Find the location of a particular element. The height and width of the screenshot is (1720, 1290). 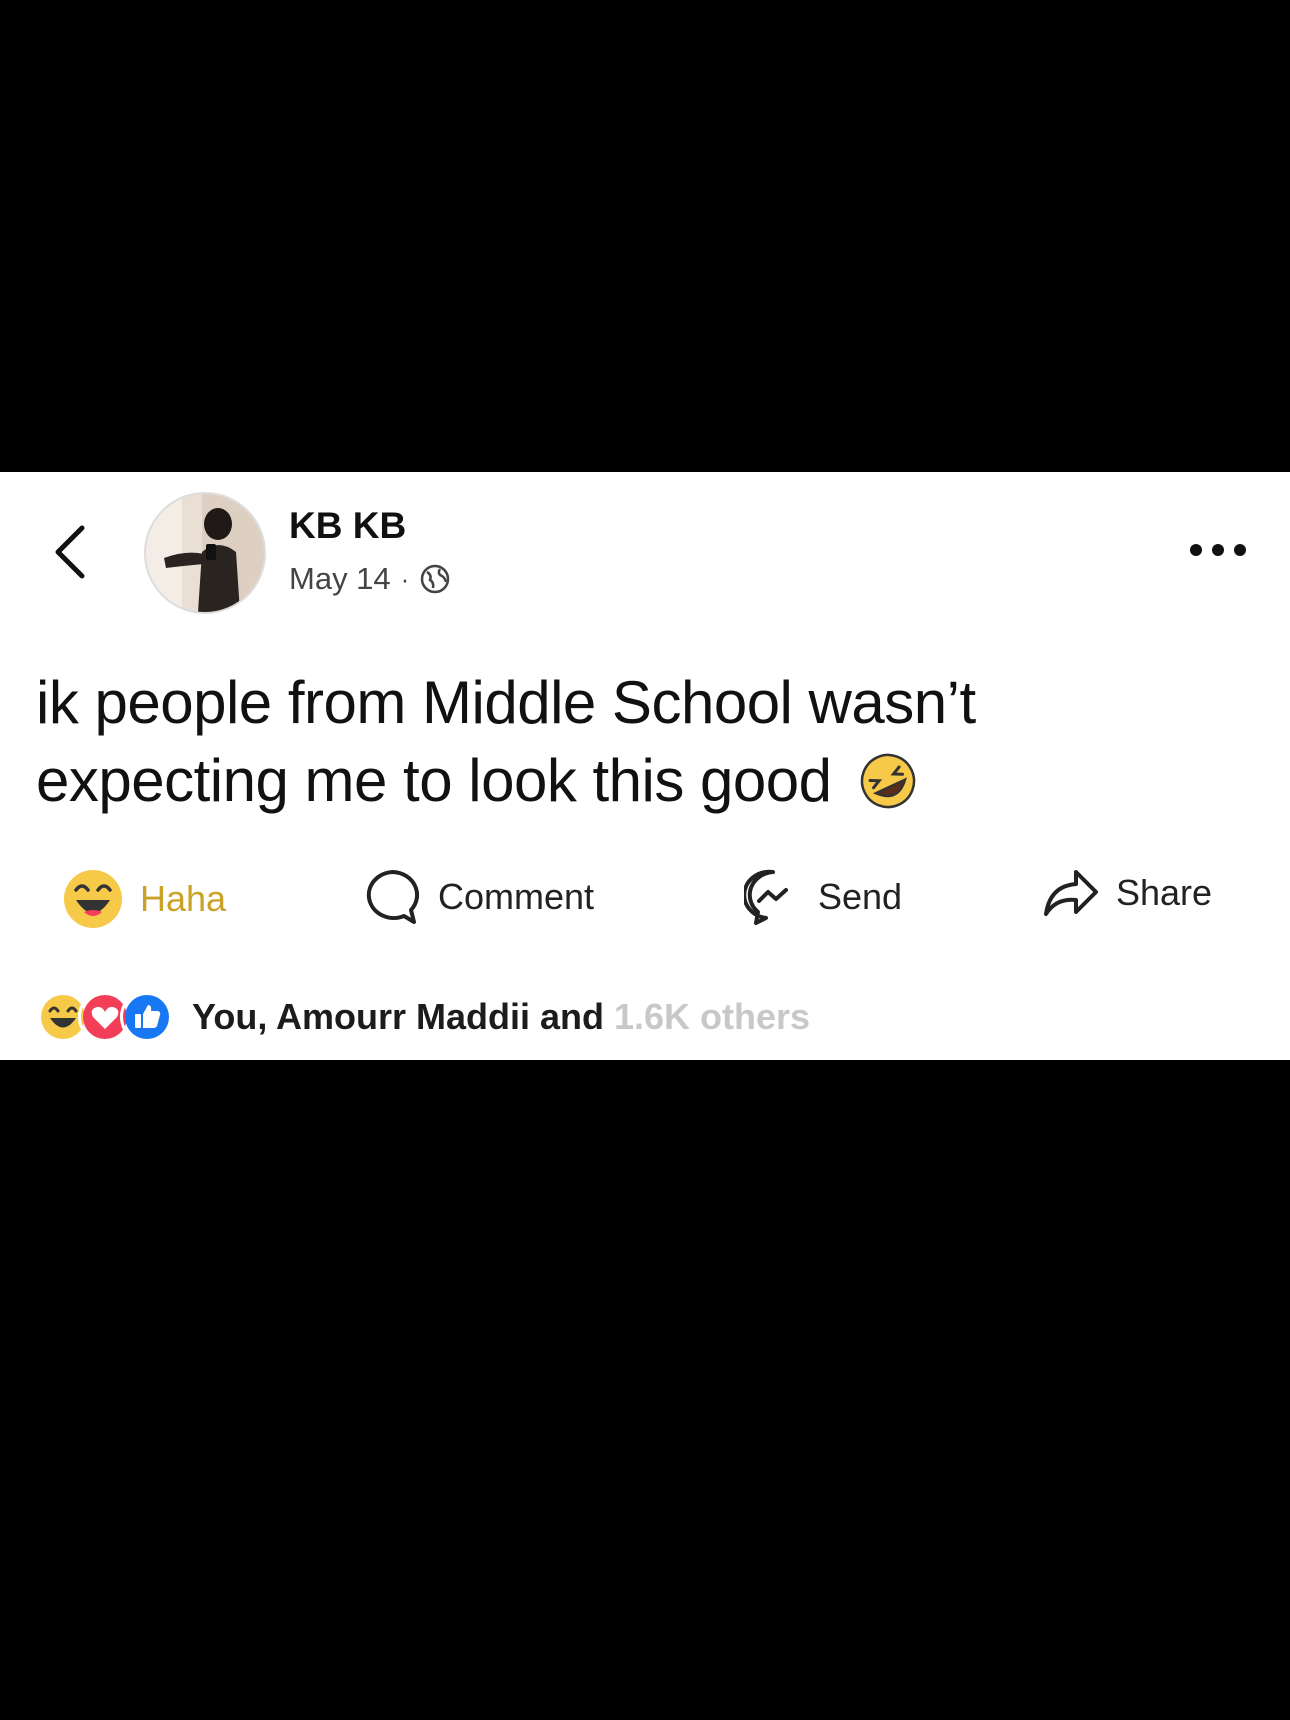

avatar is located at coordinates (205, 553).